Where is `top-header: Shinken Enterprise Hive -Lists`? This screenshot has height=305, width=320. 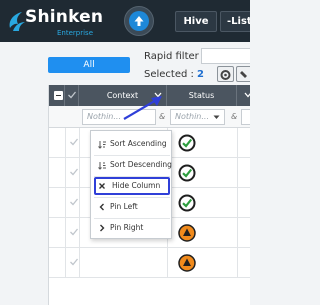 top-header: Shinken Enterprise Hive -Lists is located at coordinates (125, 21).